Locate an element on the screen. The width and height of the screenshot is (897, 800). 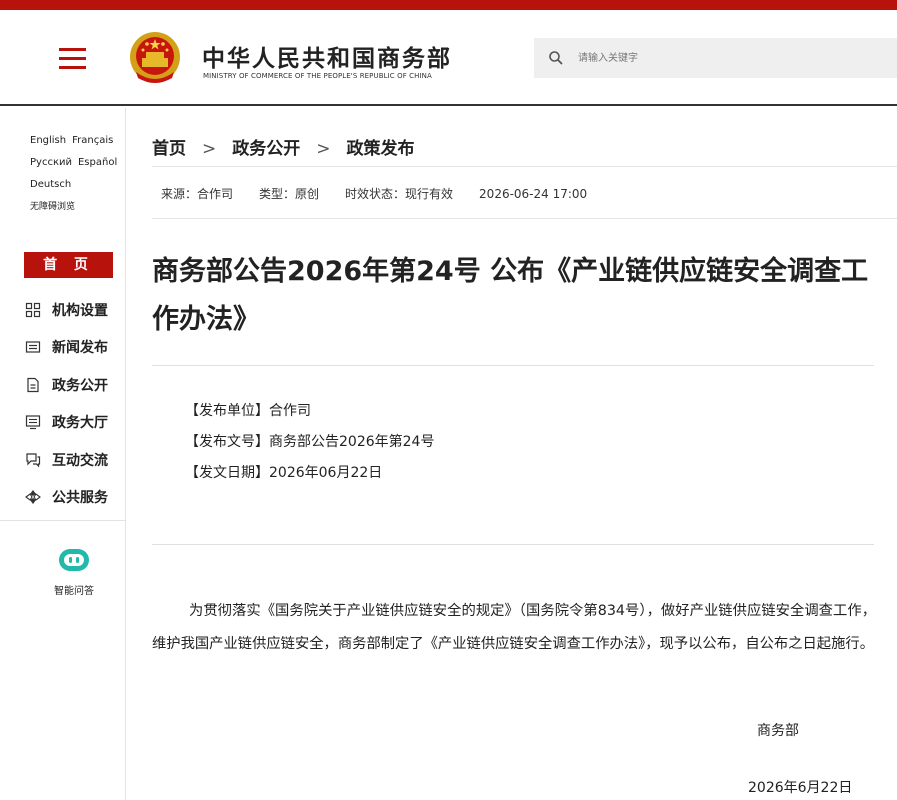
document-icon is located at coordinates (33, 385).